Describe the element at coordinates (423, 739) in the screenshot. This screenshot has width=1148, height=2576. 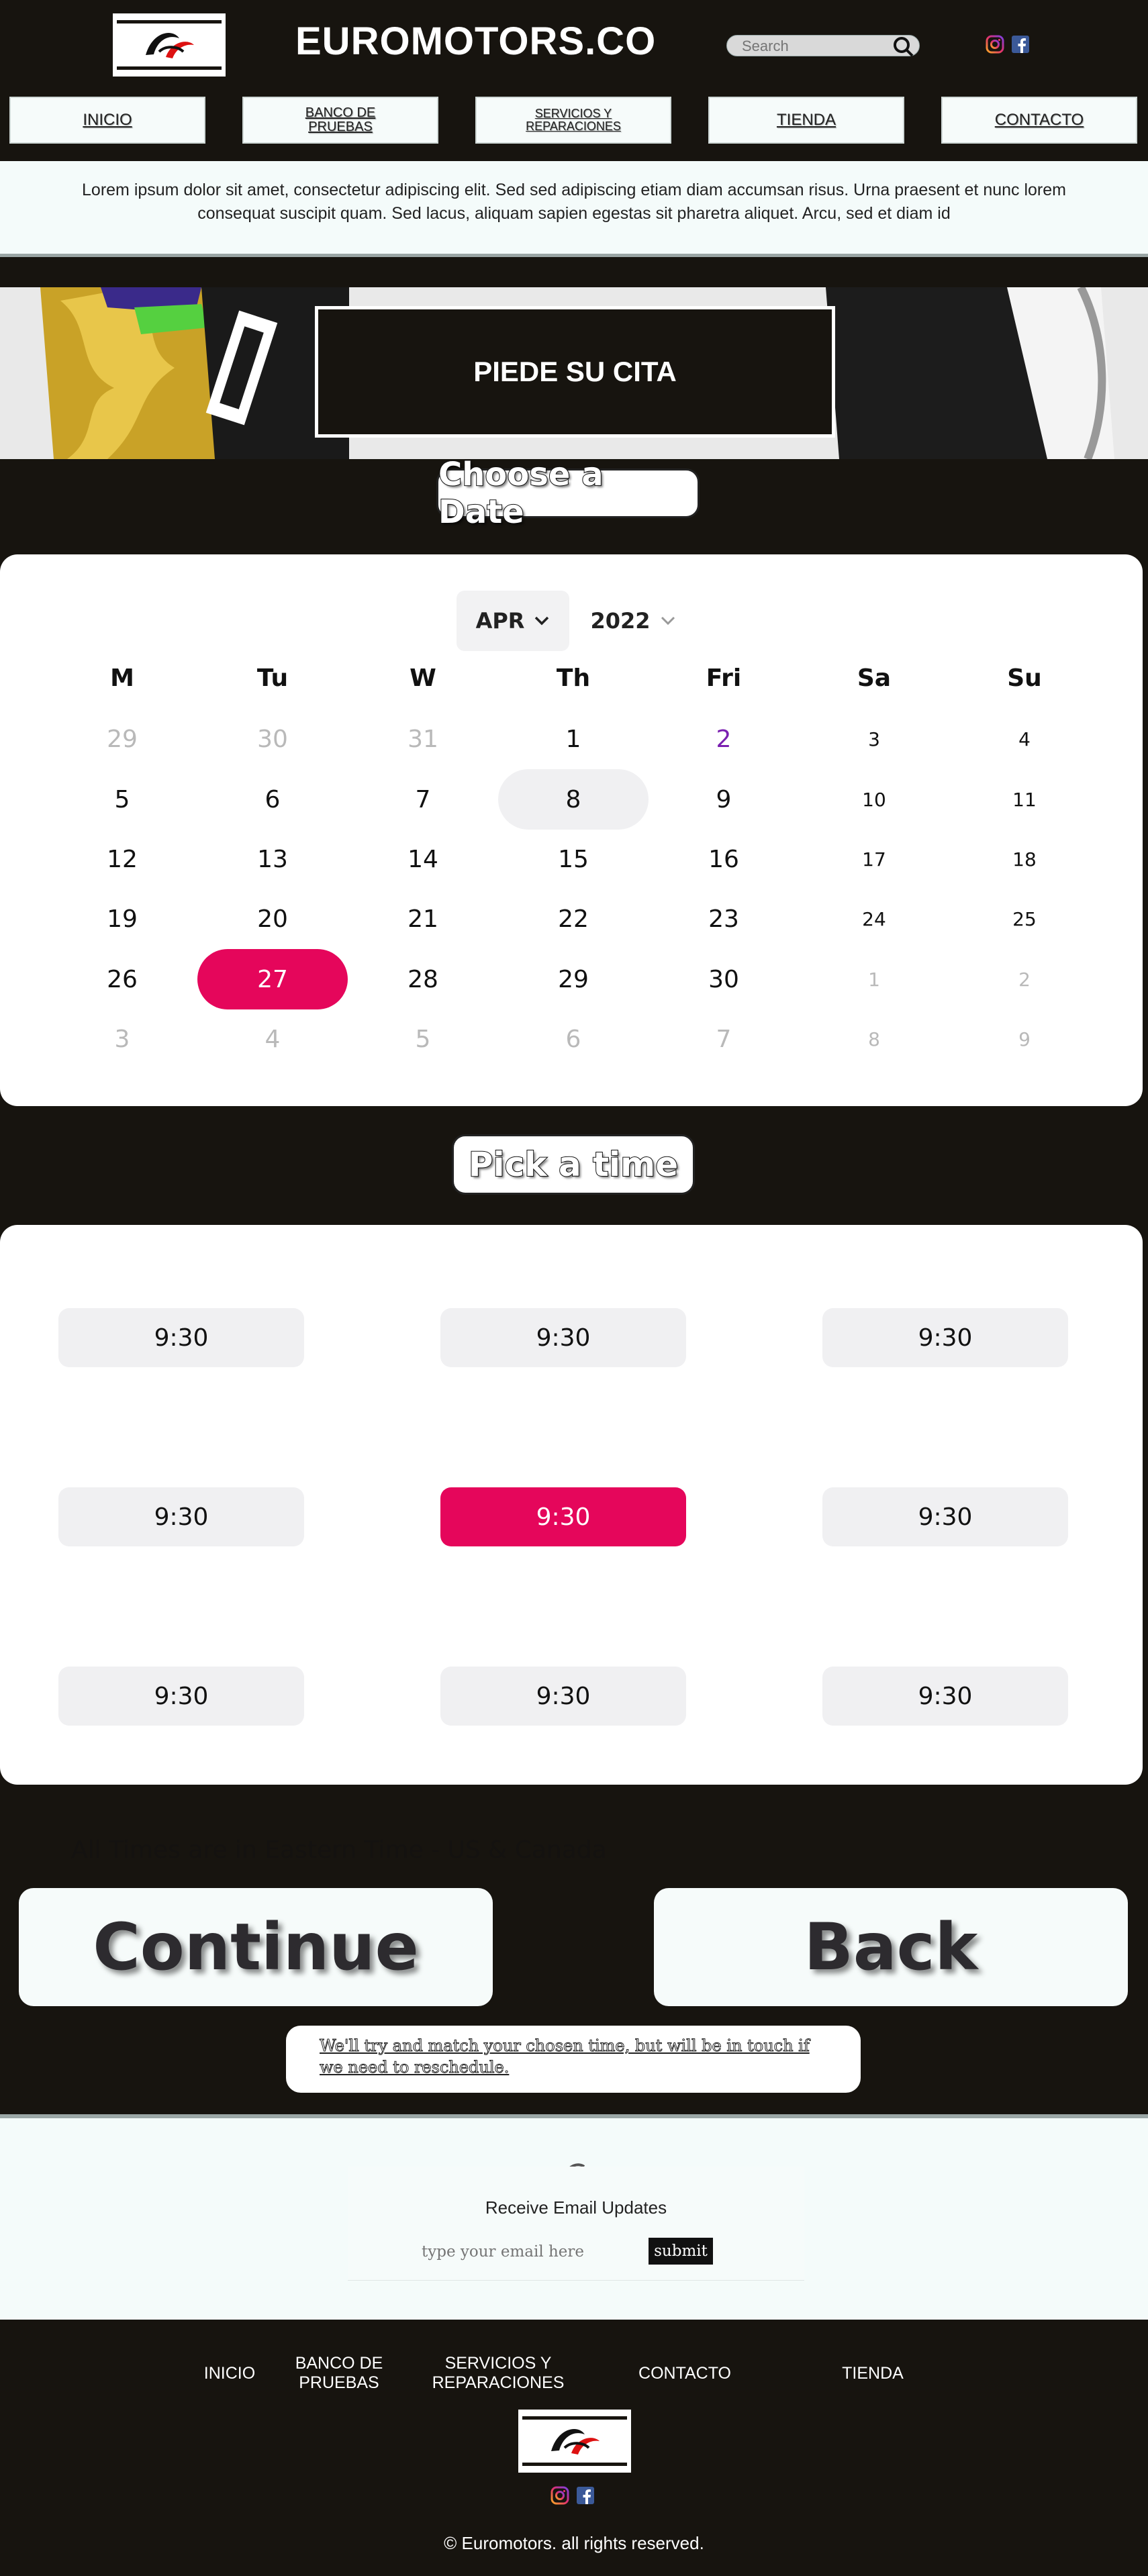
I see `calendar-day: 31` at that location.